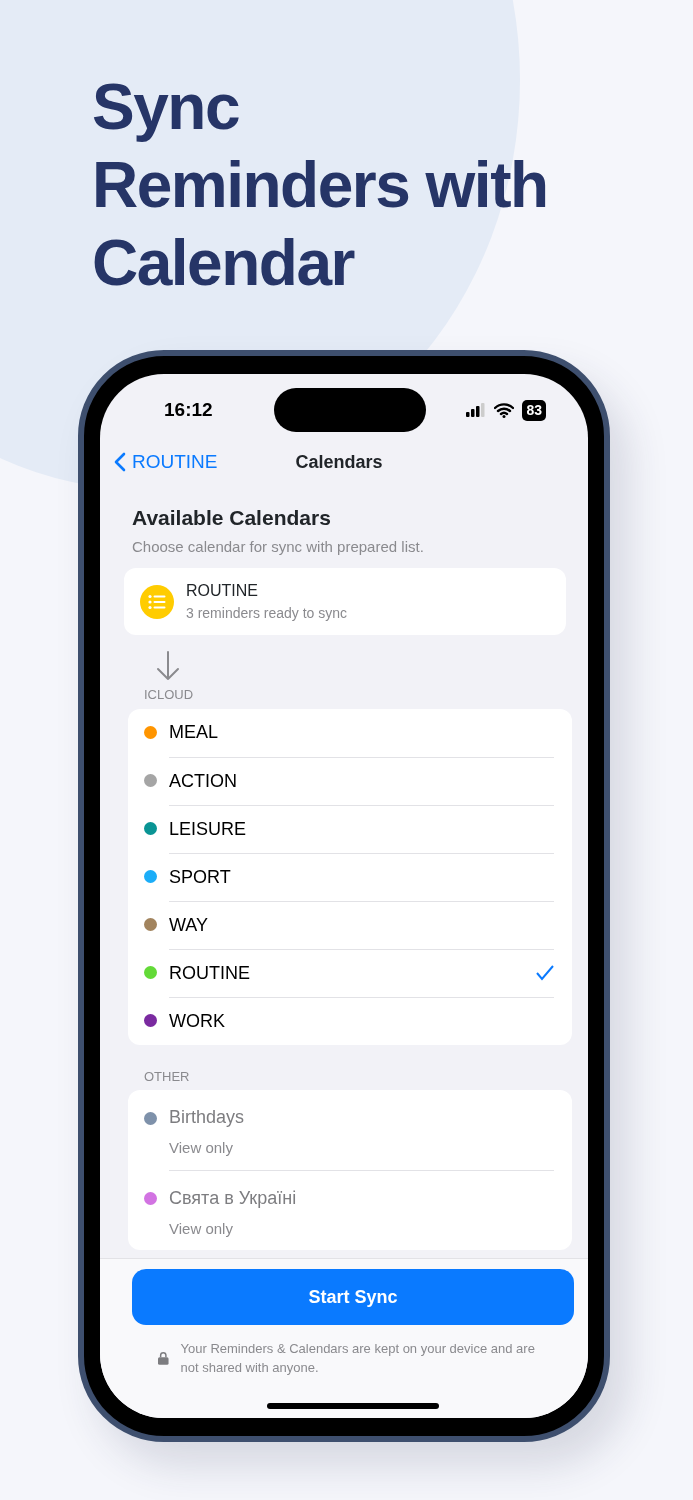  Describe the element at coordinates (476, 410) in the screenshot. I see `signal-icon` at that location.